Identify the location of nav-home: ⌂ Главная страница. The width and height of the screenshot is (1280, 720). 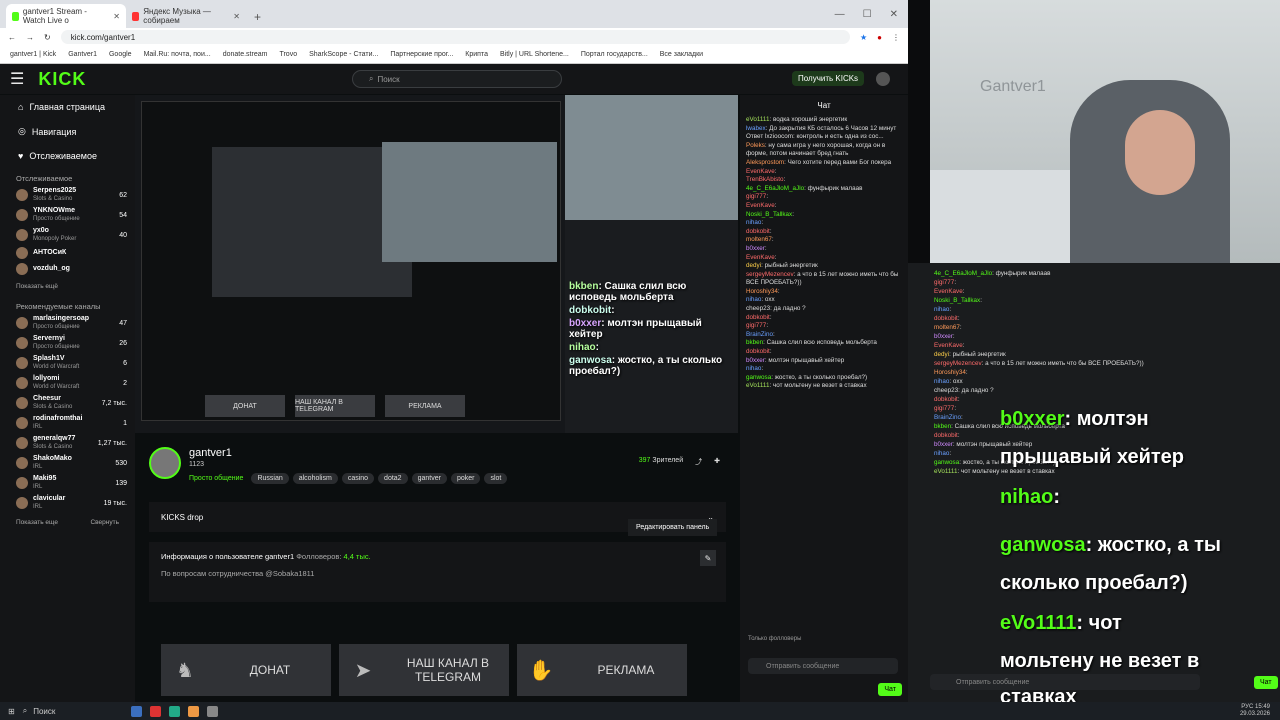
(67, 107).